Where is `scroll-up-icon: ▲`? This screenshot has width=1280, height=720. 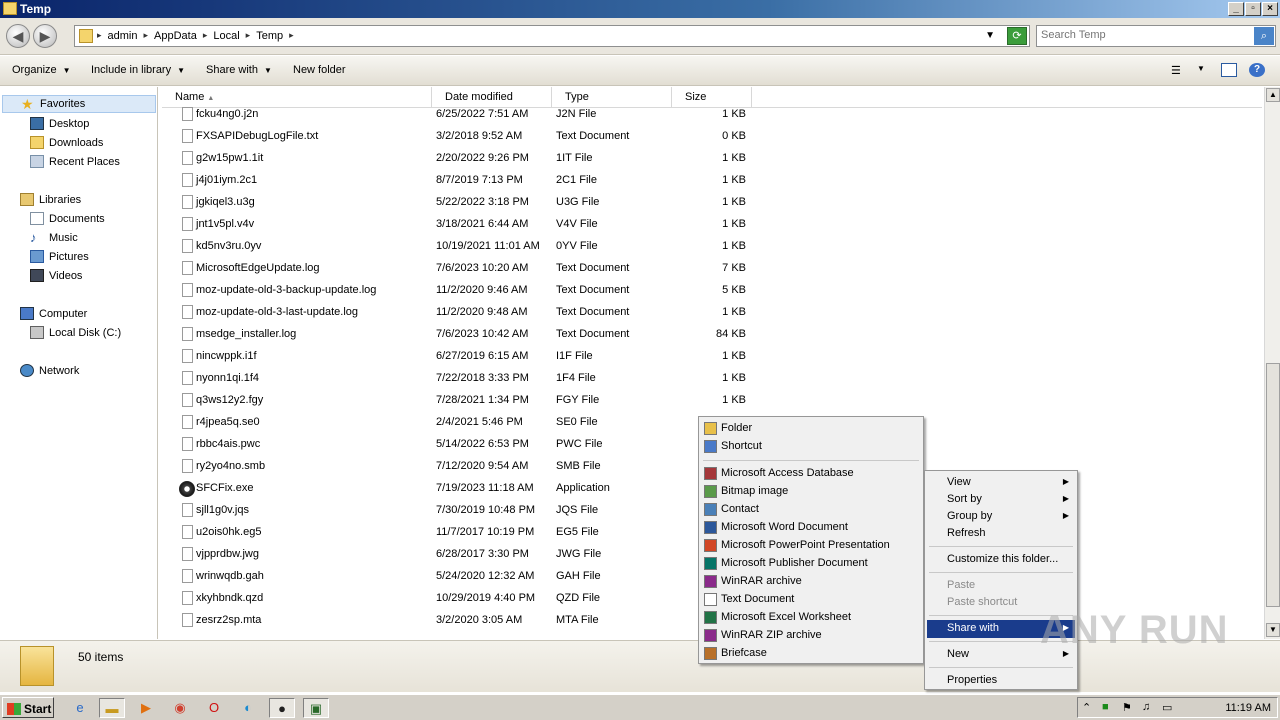 scroll-up-icon: ▲ is located at coordinates (1273, 95).